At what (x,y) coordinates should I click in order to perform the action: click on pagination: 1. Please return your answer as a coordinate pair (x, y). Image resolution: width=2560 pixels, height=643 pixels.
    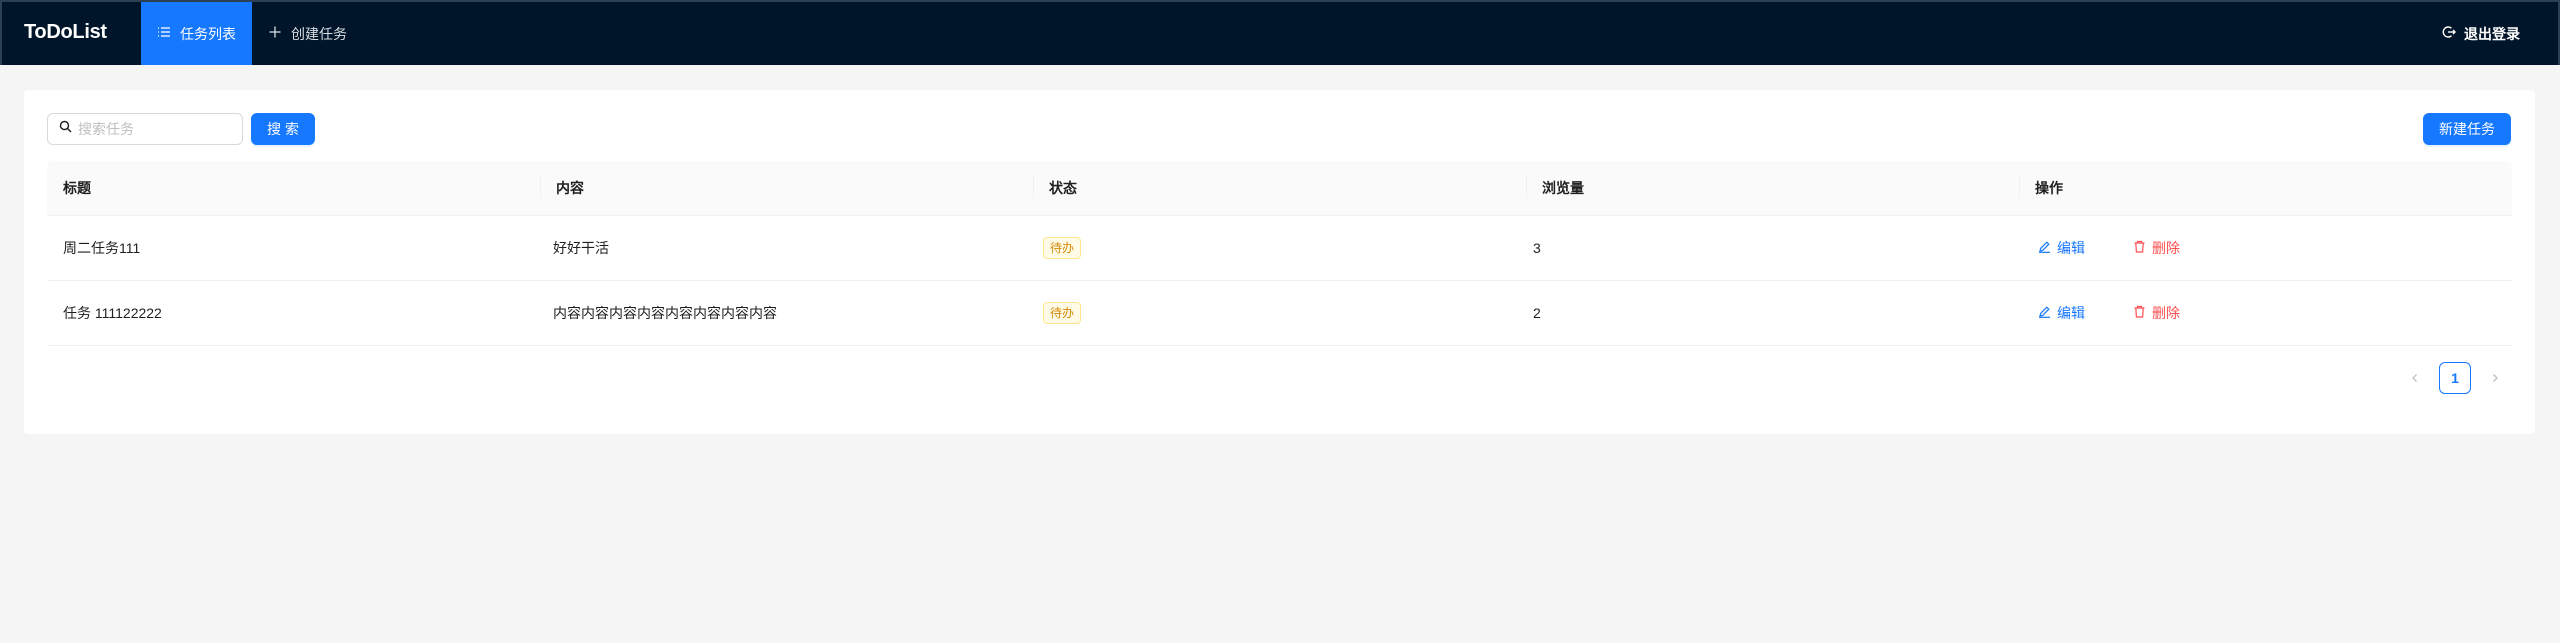
    Looking at the image, I should click on (2455, 378).